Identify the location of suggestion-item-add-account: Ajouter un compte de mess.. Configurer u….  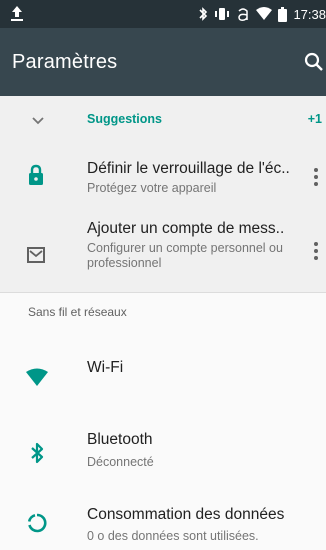
(163, 253).